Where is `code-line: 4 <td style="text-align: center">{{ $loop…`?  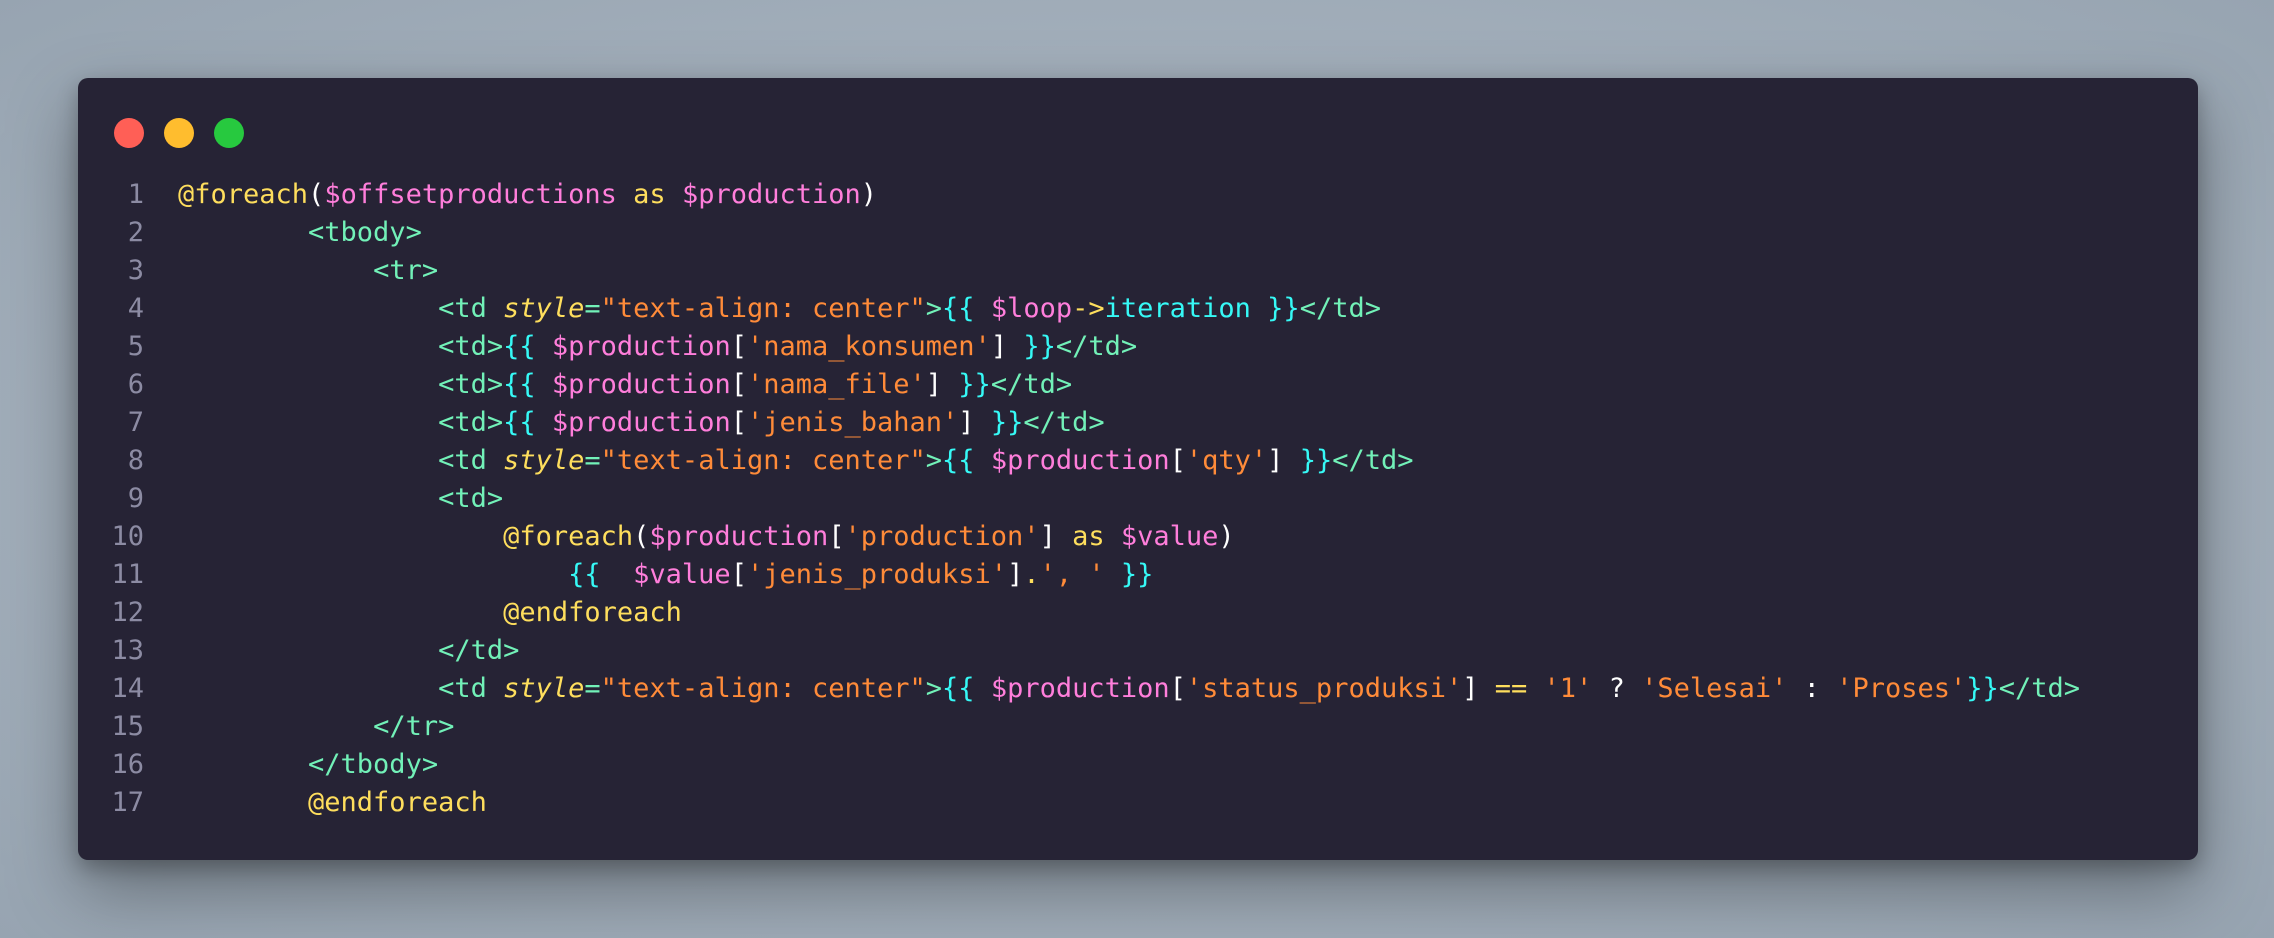 code-line: 4 <td style="text-align: center">{{ $loop… is located at coordinates (1138, 309).